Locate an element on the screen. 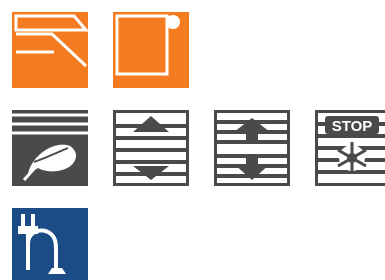 Image resolution: width=385 pixels, height=280 pixels. blinds-feather-icon is located at coordinates (50, 148).